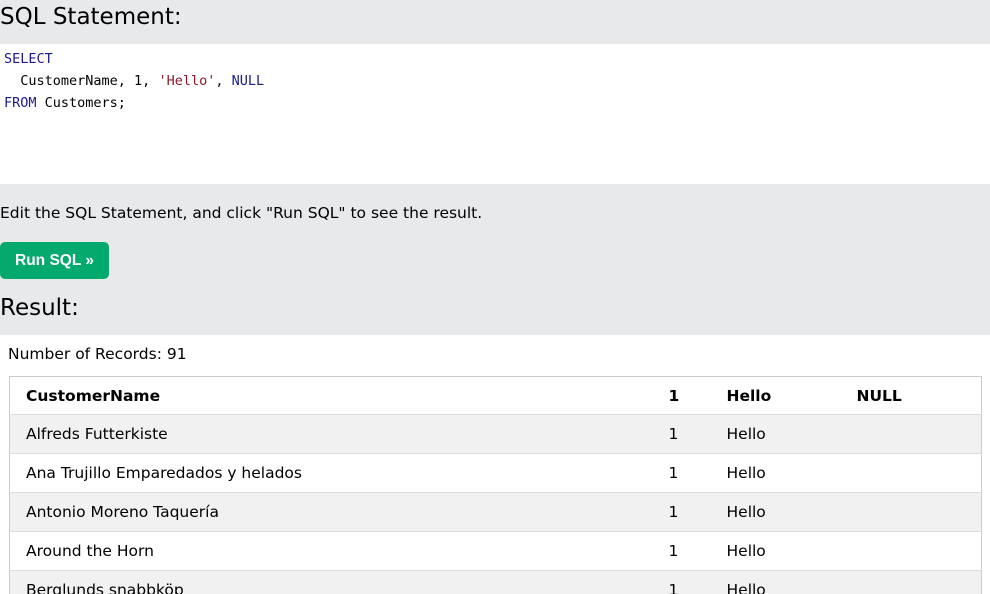 The height and width of the screenshot is (594, 990). Describe the element at coordinates (223, 81) in the screenshot. I see `sql-text: ,` at that location.